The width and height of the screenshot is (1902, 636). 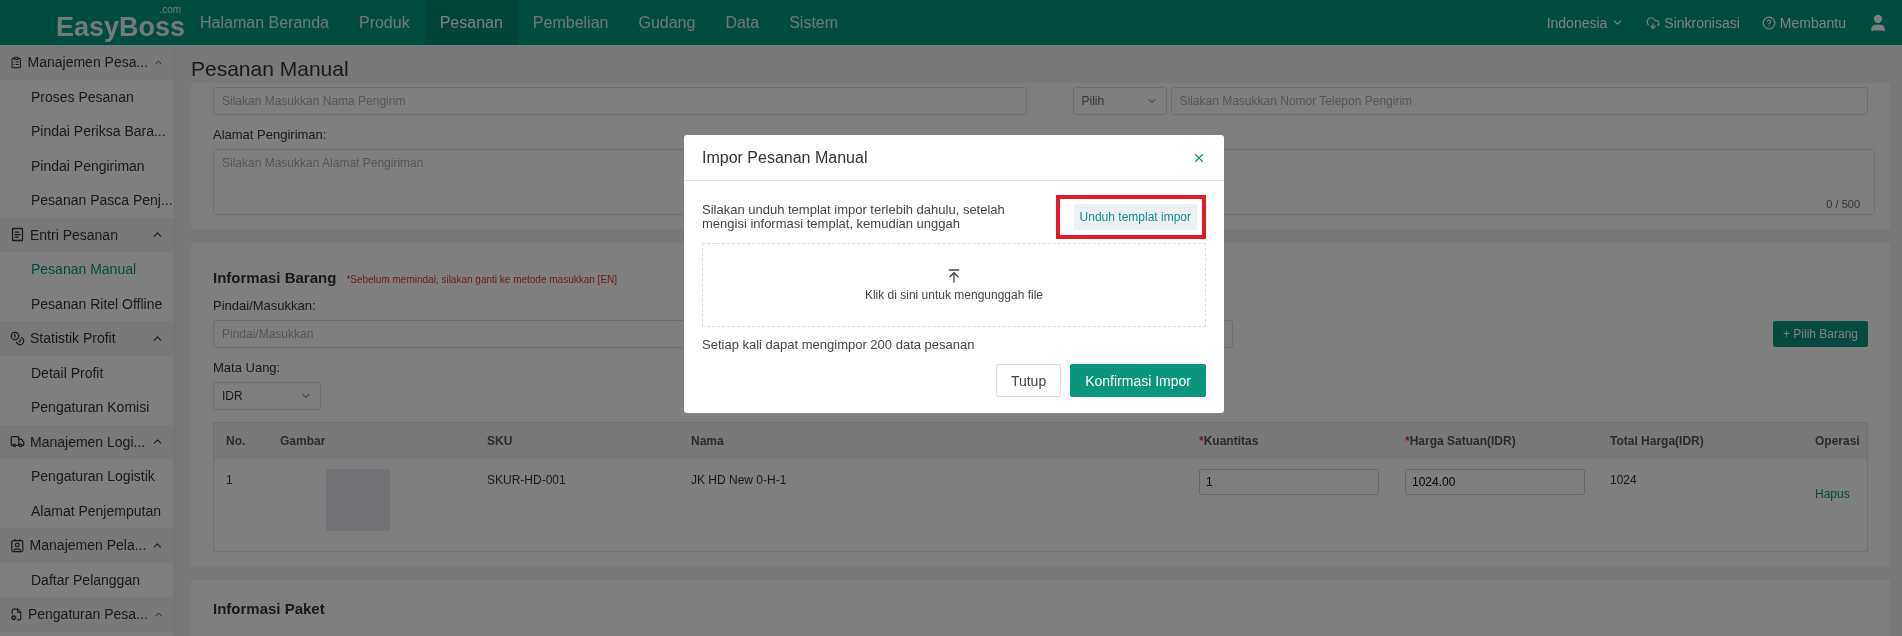 I want to click on section-title: Informasi Paket, so click(x=269, y=609).